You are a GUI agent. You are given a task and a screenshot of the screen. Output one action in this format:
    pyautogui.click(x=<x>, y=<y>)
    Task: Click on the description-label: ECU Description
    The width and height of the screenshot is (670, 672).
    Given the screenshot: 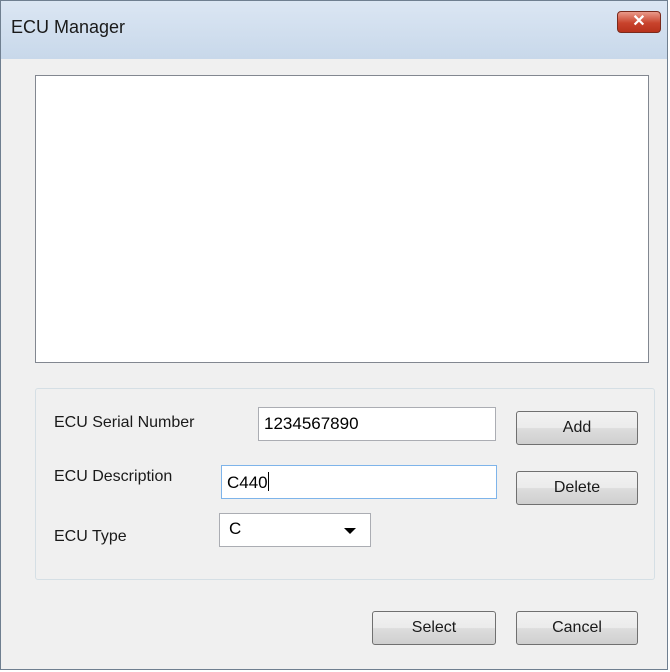 What is the action you would take?
    pyautogui.click(x=113, y=476)
    